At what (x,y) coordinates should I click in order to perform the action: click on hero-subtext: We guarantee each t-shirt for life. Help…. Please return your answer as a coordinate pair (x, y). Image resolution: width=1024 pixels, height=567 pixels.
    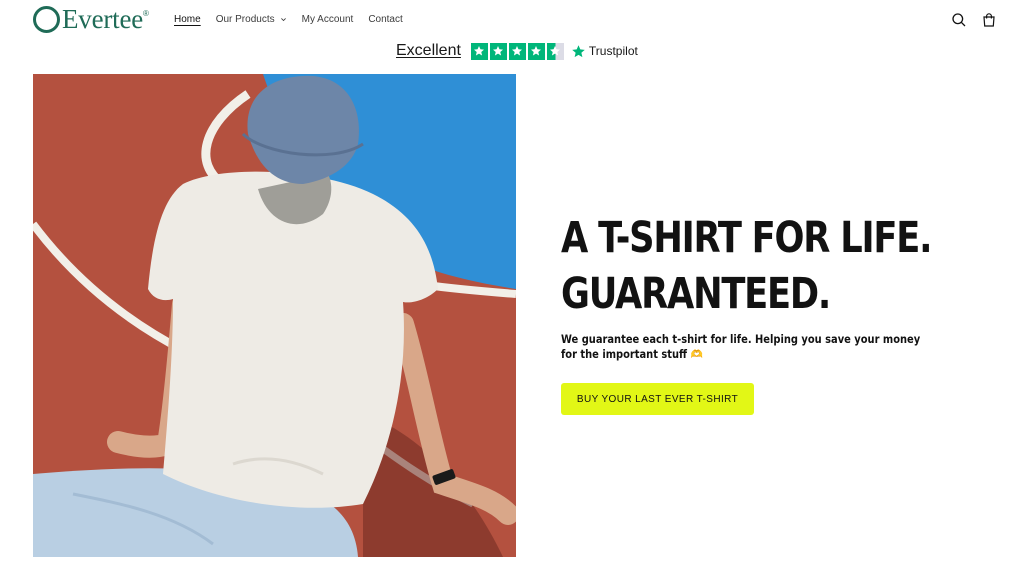
    Looking at the image, I should click on (741, 346).